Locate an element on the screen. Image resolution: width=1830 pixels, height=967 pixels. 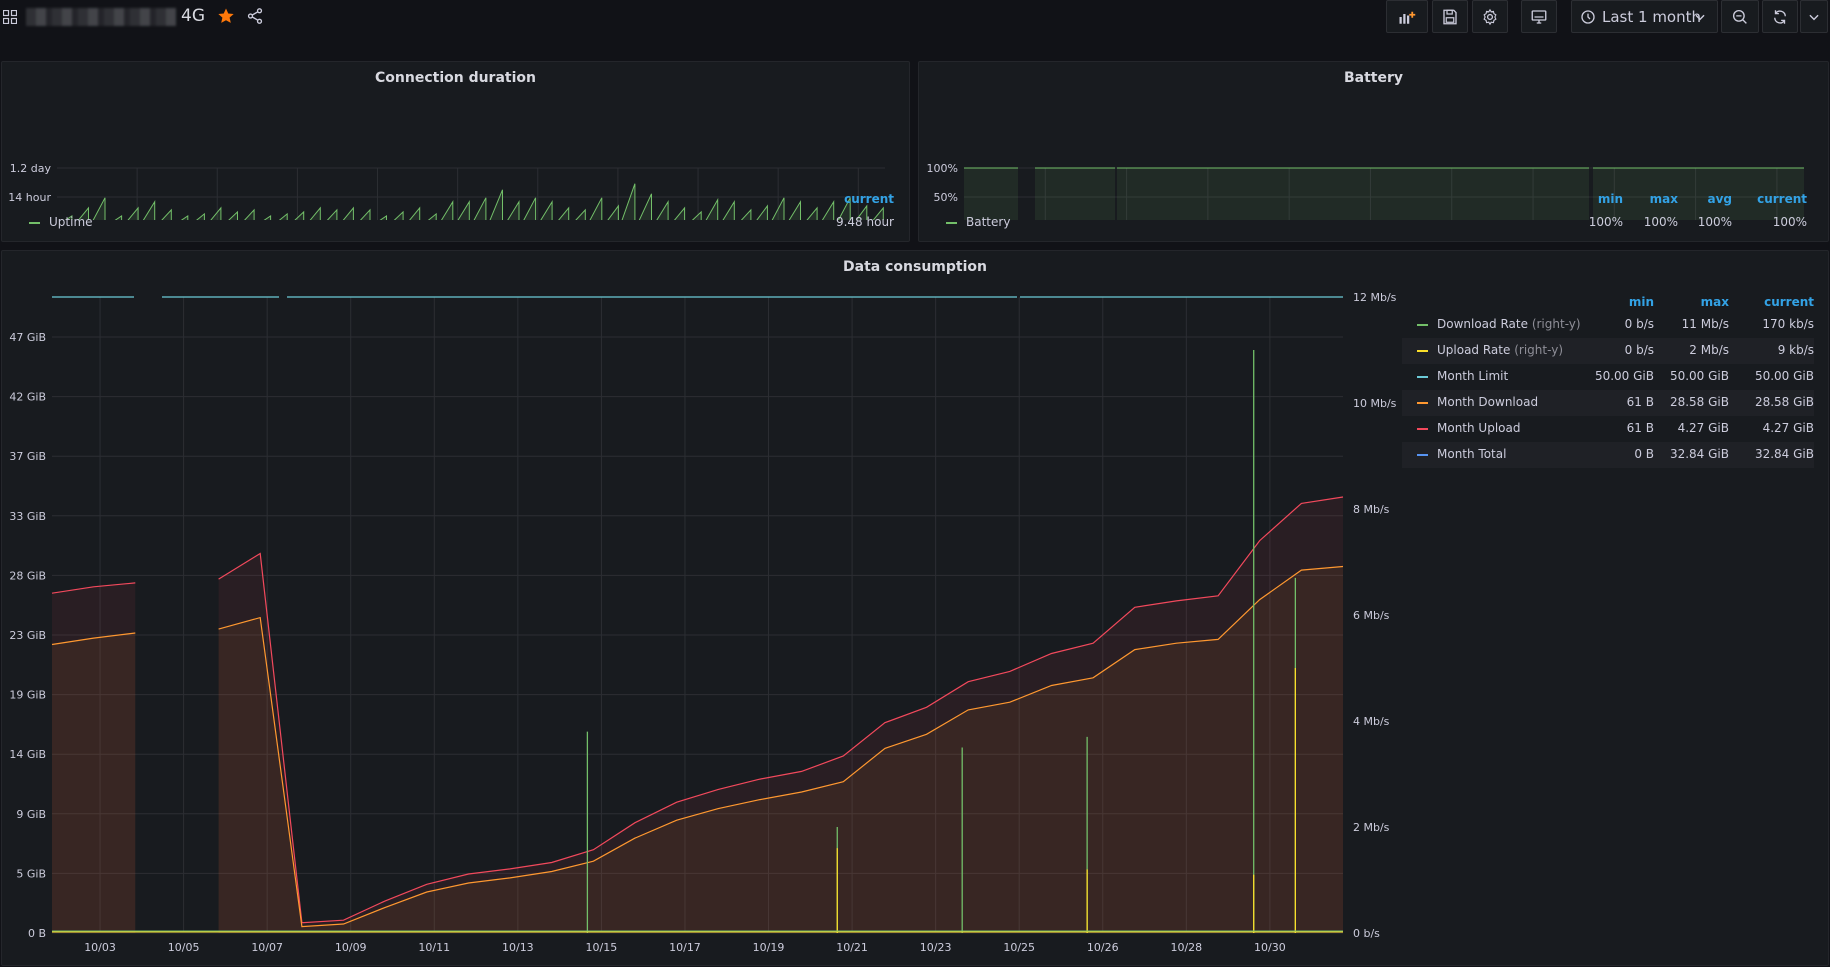
legend-value-current: 50.00 GiB is located at coordinates (1784, 376).